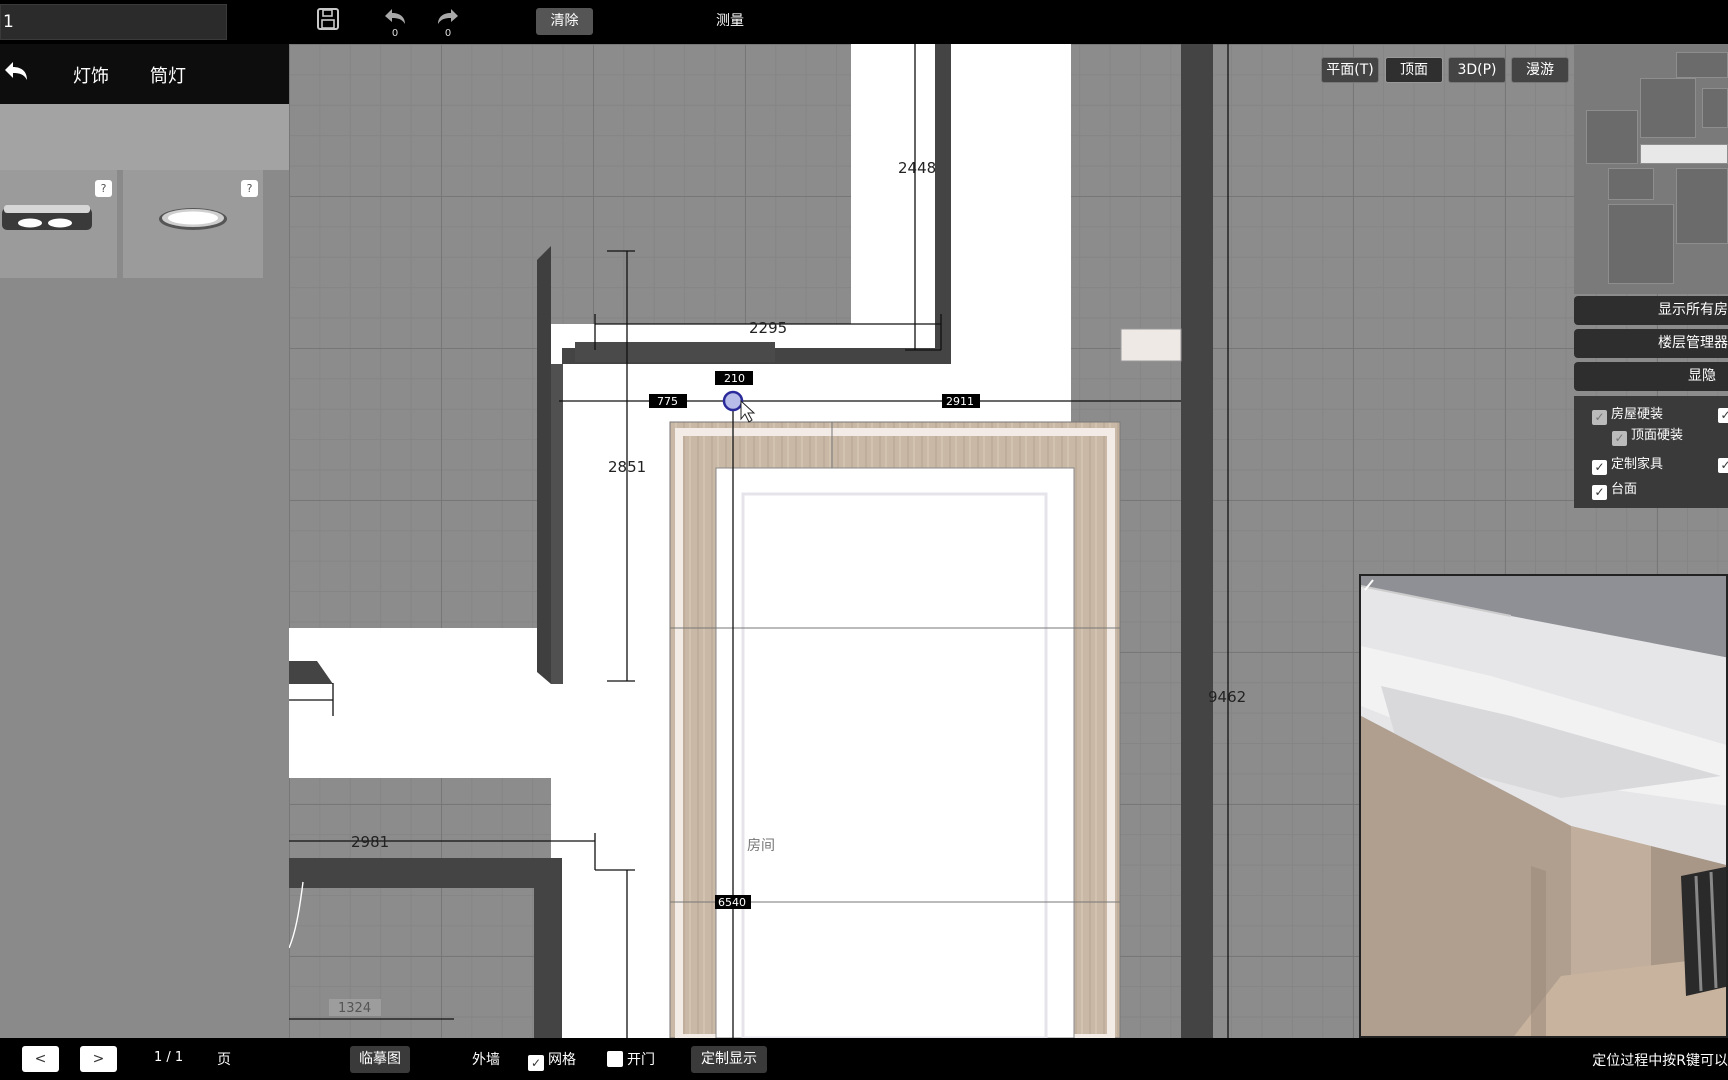 Image resolution: width=1728 pixels, height=1080 pixels. I want to click on trace-image-button: 临摹图, so click(380, 1059).